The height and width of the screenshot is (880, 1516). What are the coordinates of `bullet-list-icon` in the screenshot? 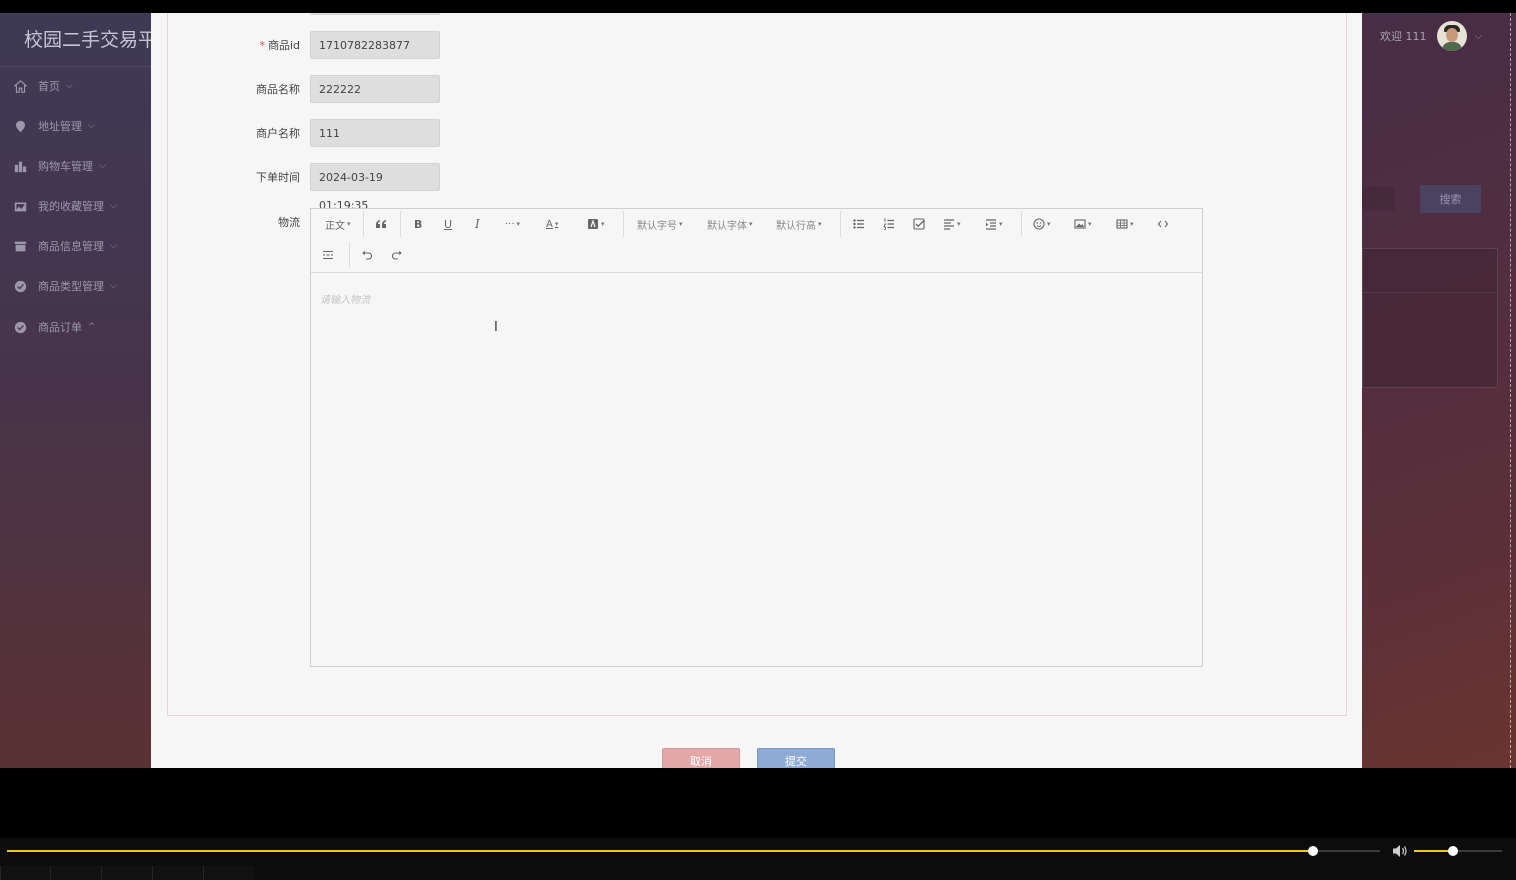 It's located at (858, 224).